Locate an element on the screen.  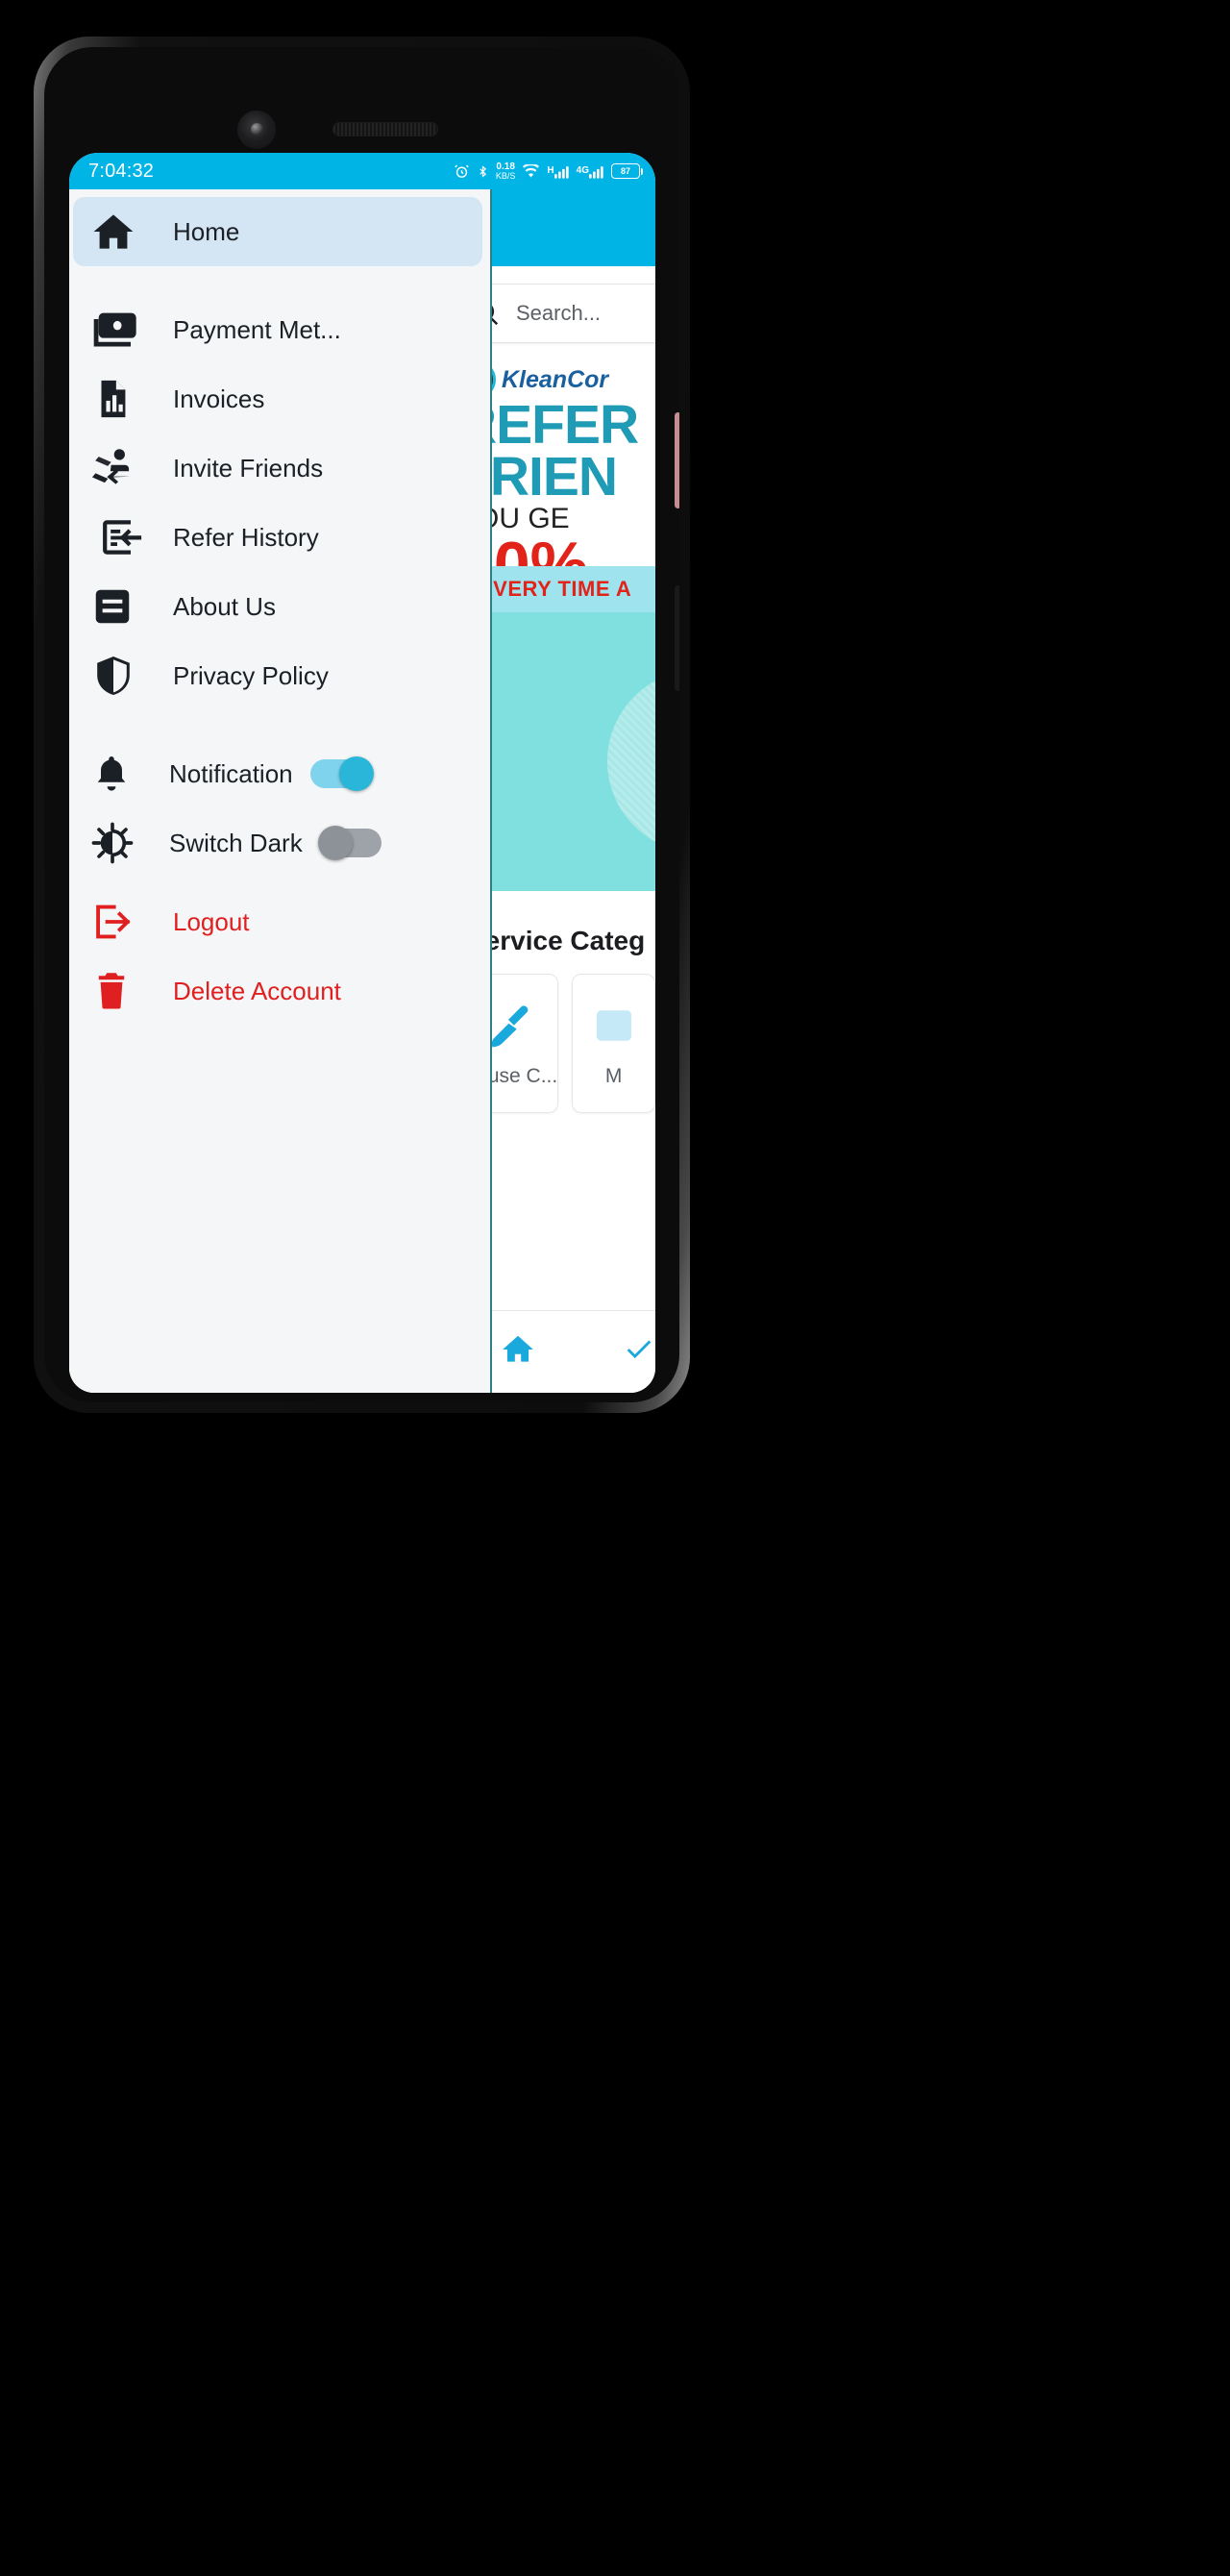
drawer-item-logout: Logout is located at coordinates (277, 921).